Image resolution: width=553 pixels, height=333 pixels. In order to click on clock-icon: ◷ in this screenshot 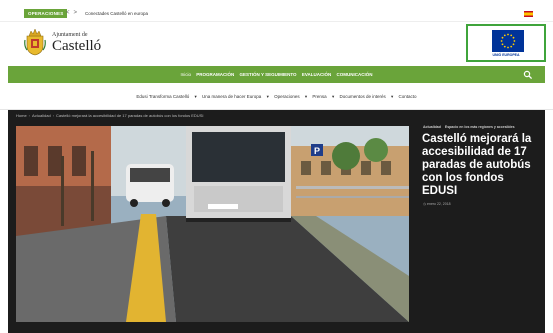, I will do `click(425, 204)`.